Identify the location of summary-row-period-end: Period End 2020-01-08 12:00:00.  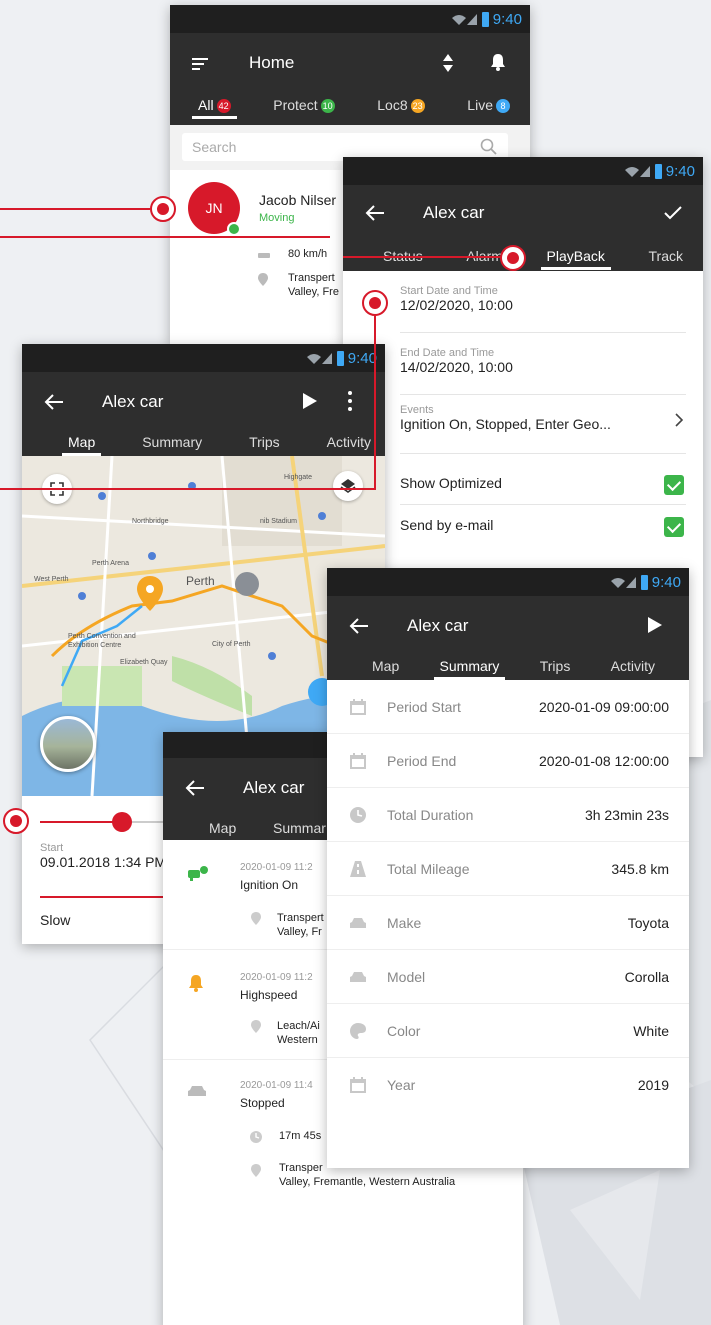
(508, 761).